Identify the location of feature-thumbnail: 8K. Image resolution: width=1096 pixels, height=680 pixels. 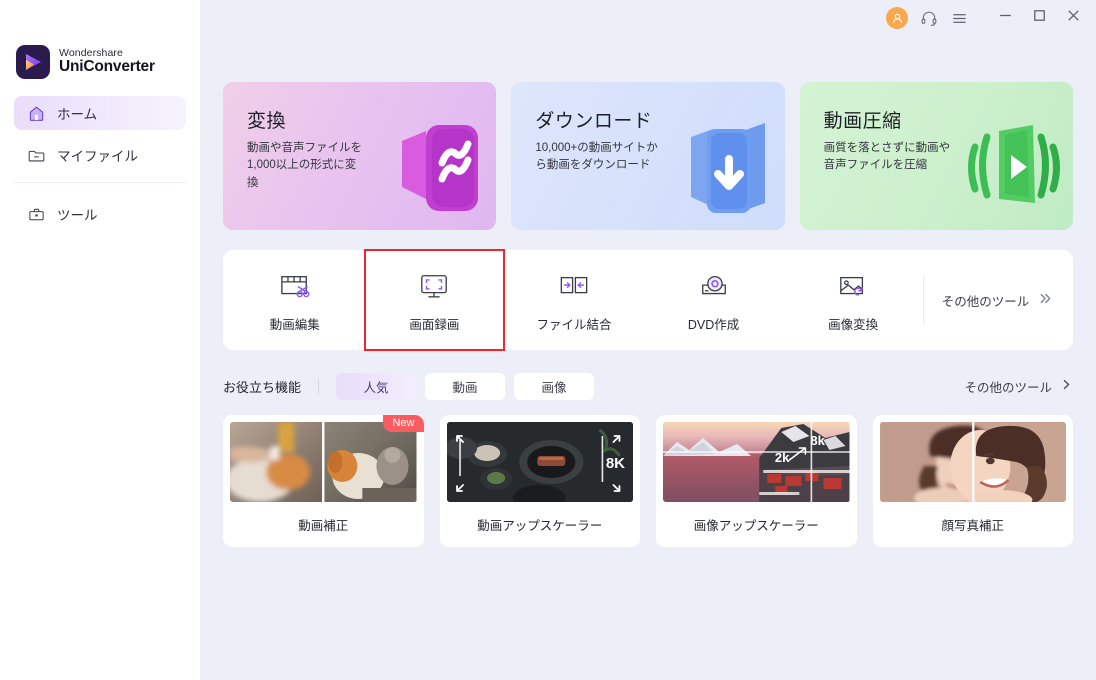
(539, 462).